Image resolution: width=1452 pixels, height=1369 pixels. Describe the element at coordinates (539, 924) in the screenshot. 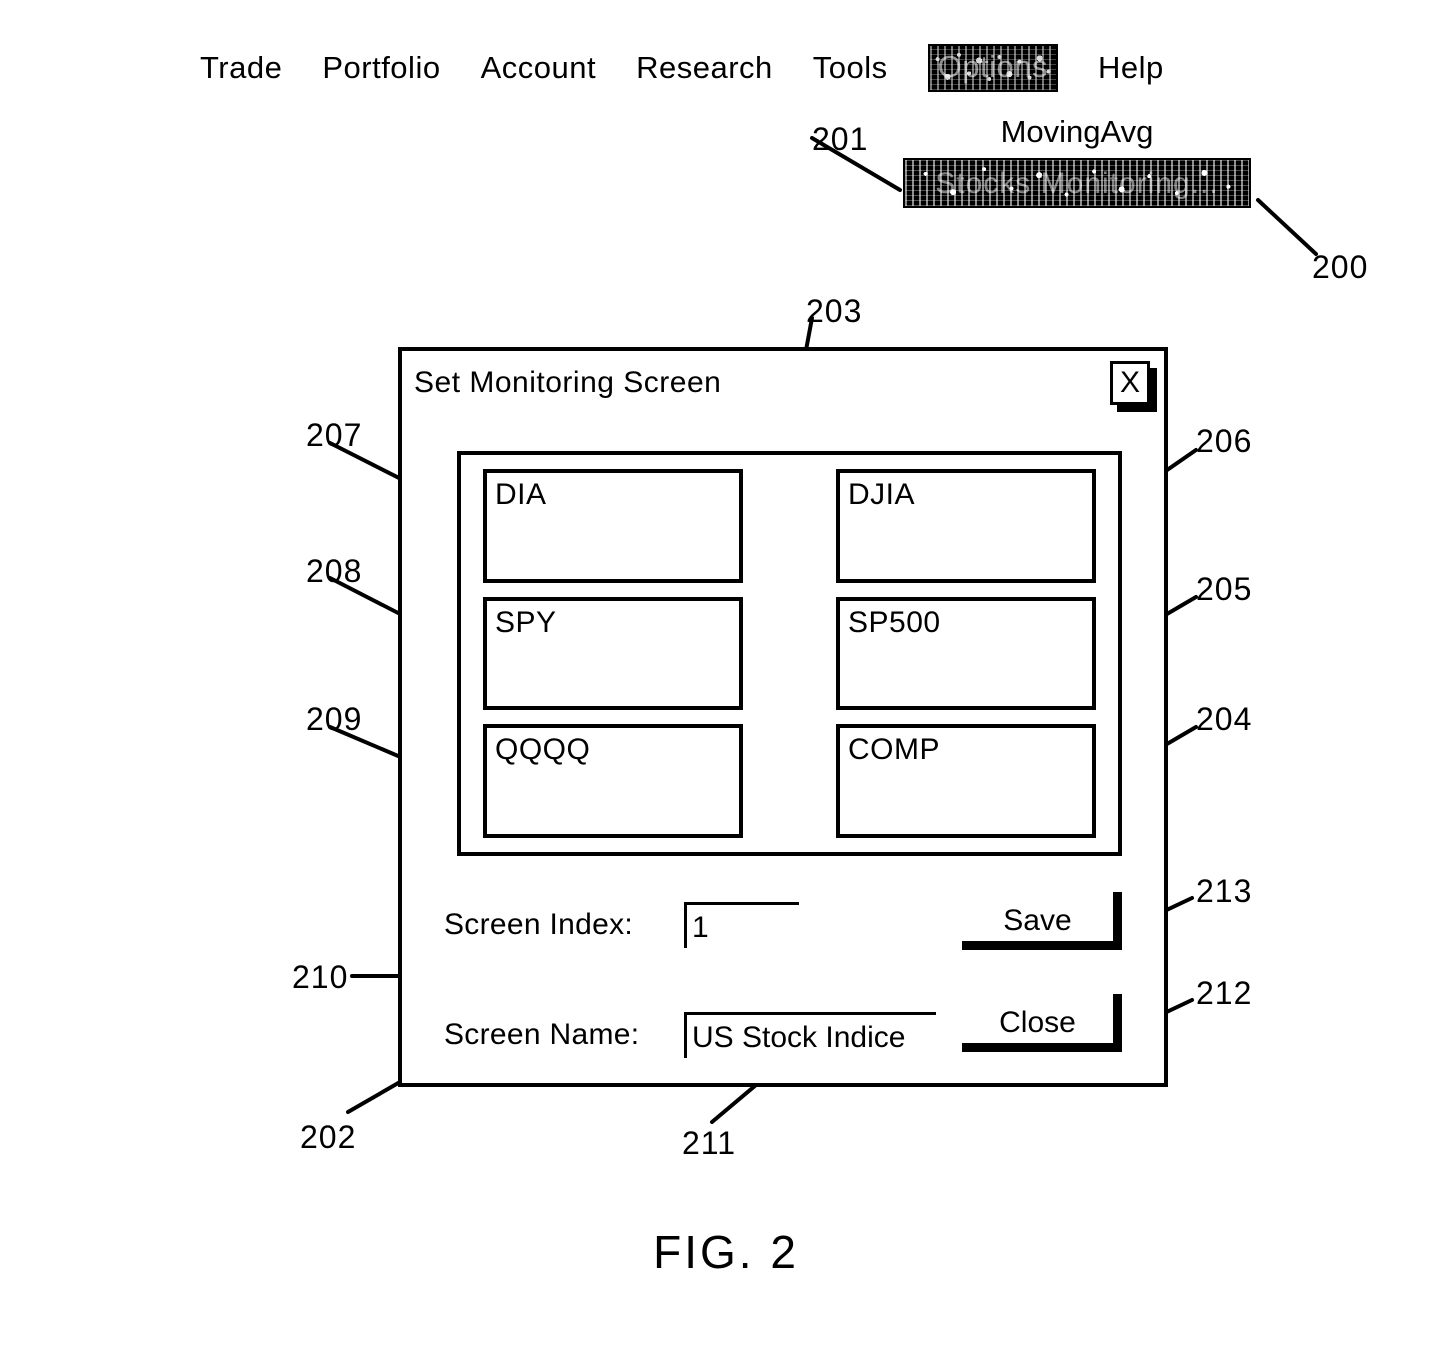

I see `screen-index-label: Screen Index:` at that location.